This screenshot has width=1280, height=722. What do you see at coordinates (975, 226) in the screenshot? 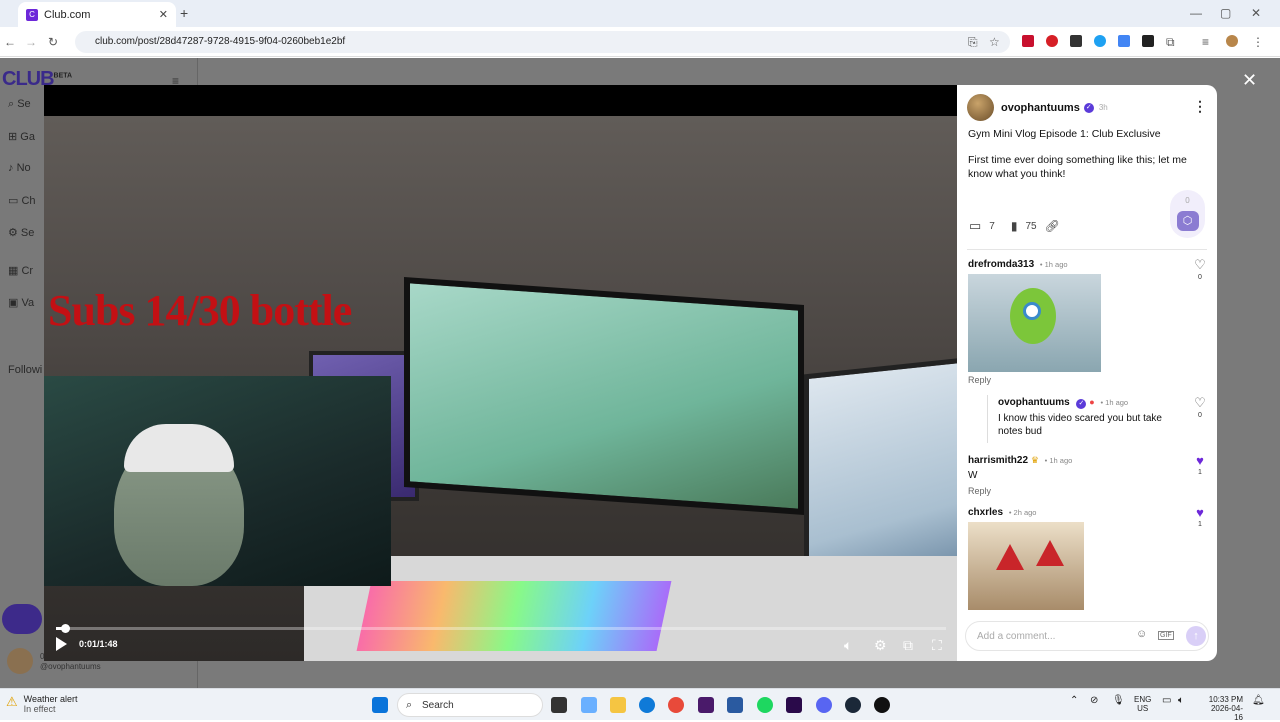
I see `comment-icon: ▭` at bounding box center [975, 226].